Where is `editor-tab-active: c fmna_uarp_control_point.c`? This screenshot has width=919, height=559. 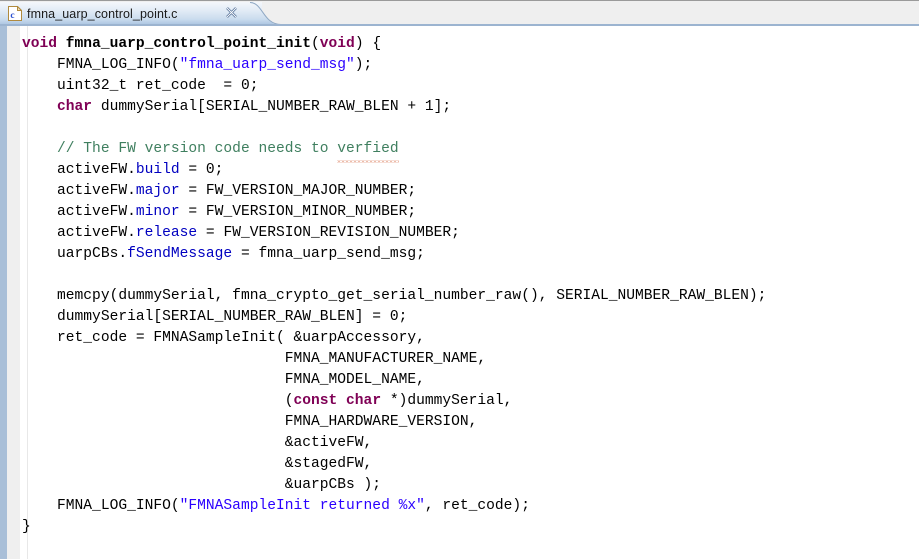 editor-tab-active: c fmna_uarp_control_point.c is located at coordinates (131, 13).